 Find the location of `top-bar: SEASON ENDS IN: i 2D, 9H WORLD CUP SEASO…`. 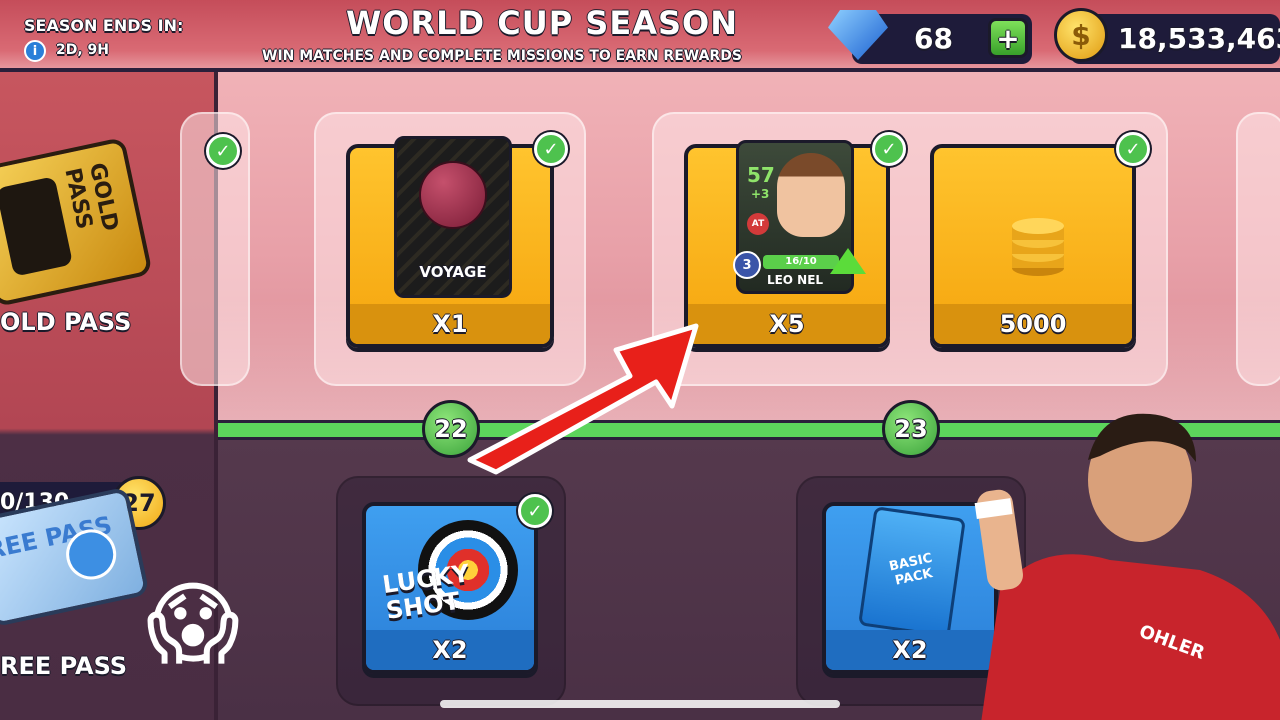

top-bar: SEASON ENDS IN: i 2D, 9H WORLD CUP SEASO… is located at coordinates (640, 36).